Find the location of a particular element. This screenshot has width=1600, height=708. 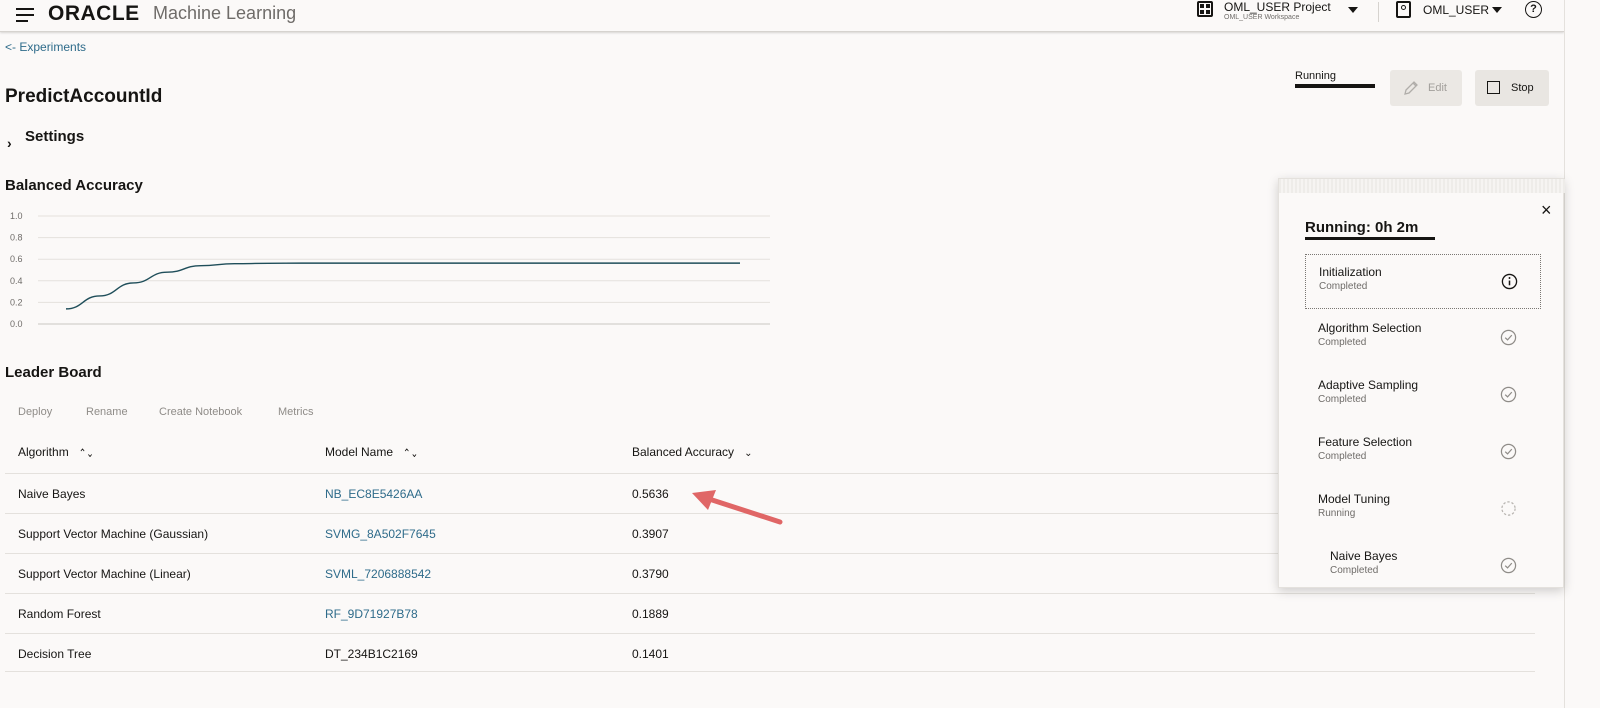

chart-section-title: Balanced Accuracy is located at coordinates (74, 185).